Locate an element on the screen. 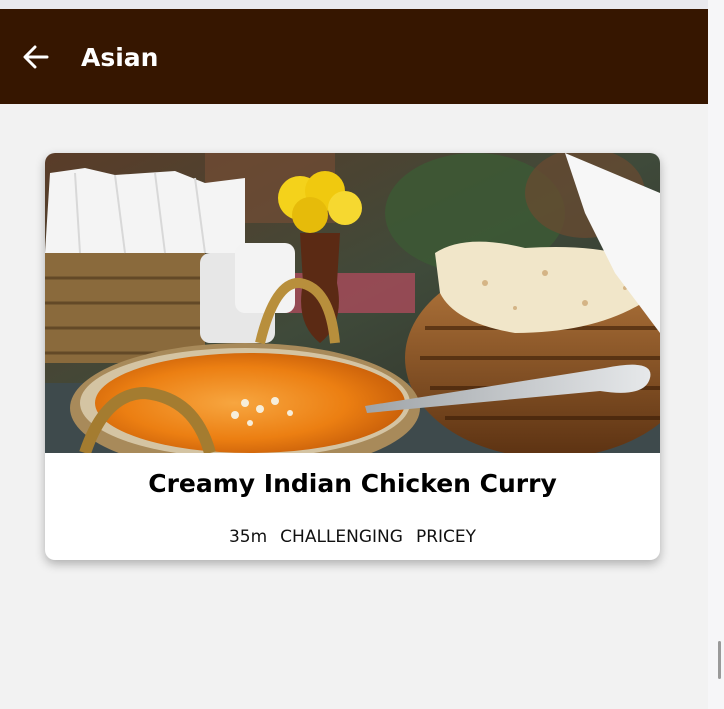 This screenshot has height=709, width=724. meal-complexity: CHALLENGING is located at coordinates (341, 537).